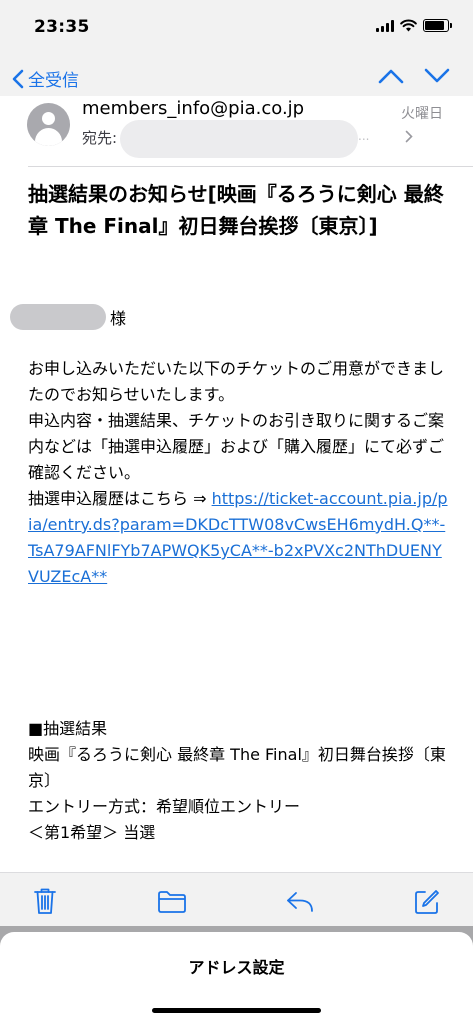  What do you see at coordinates (437, 25) in the screenshot?
I see `battery-icon` at bounding box center [437, 25].